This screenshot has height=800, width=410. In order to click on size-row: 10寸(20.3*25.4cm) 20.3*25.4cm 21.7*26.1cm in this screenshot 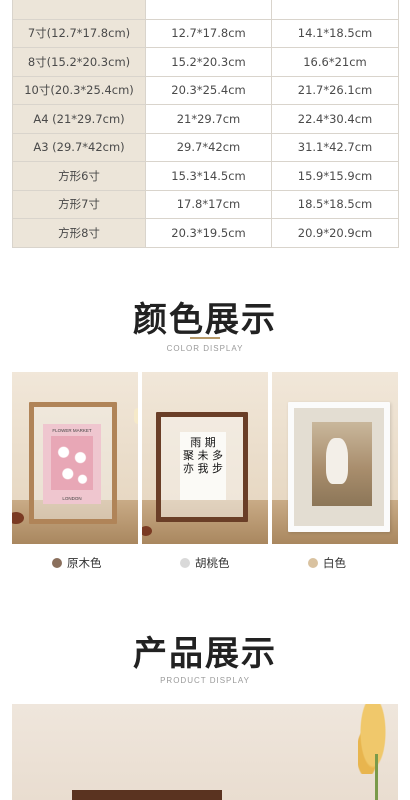, I will do `click(205, 90)`.